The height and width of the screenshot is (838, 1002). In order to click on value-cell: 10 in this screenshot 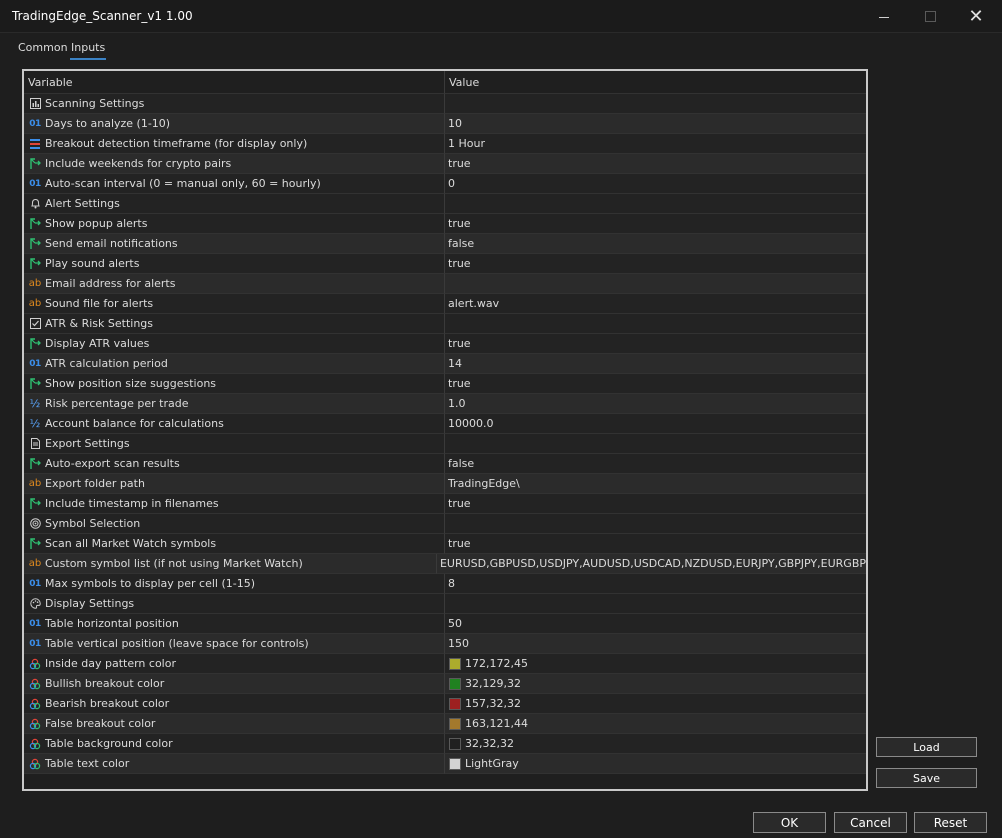, I will do `click(655, 124)`.